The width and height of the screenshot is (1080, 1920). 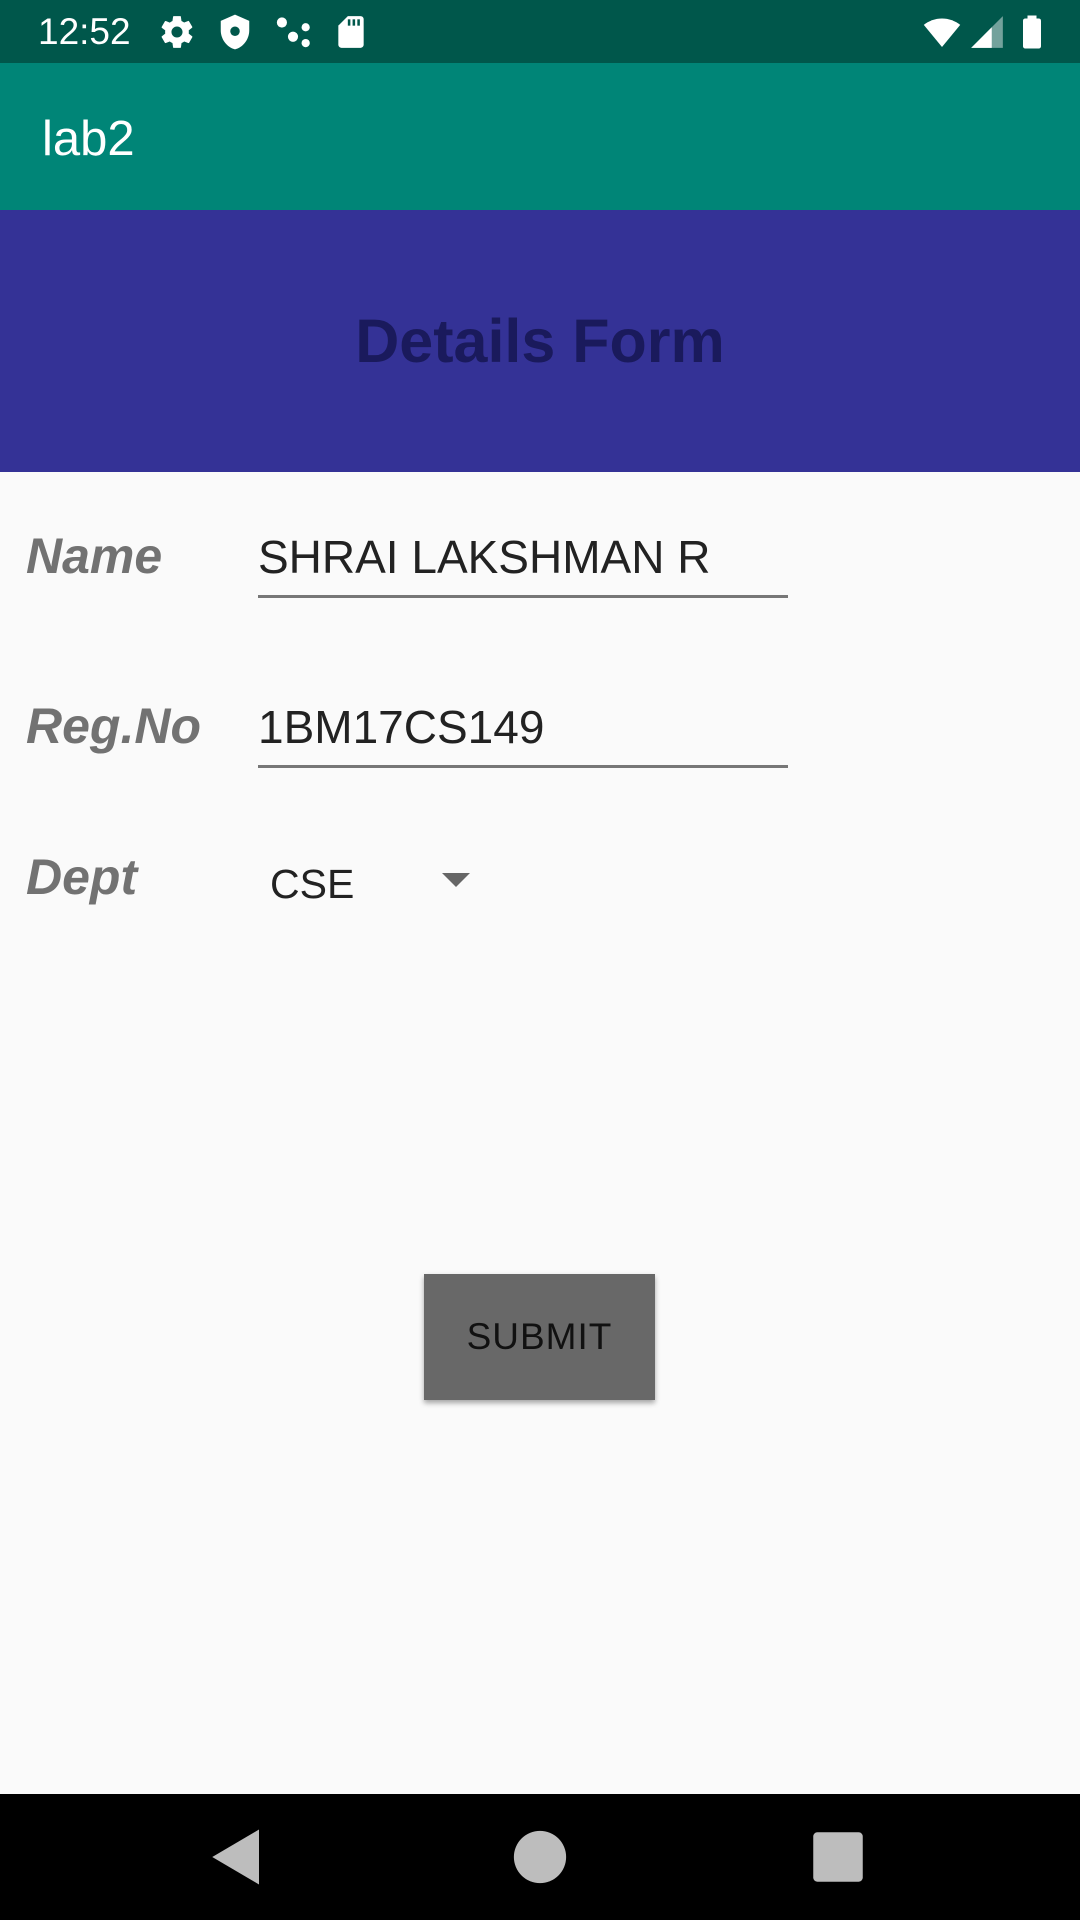 I want to click on back-icon, so click(x=237, y=1857).